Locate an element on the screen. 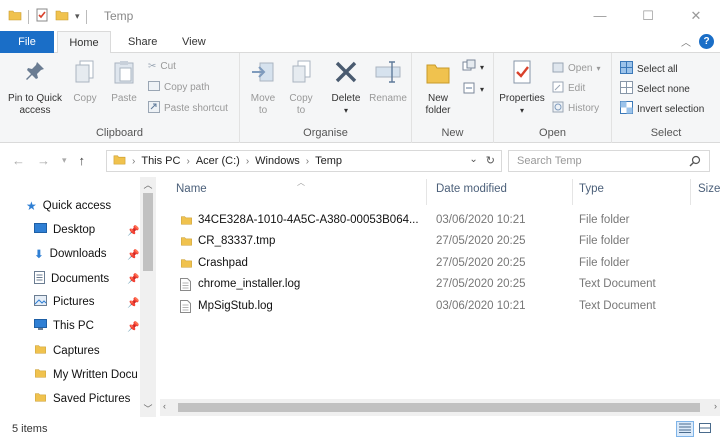  delete-button: Delete ▾ is located at coordinates (346, 88).